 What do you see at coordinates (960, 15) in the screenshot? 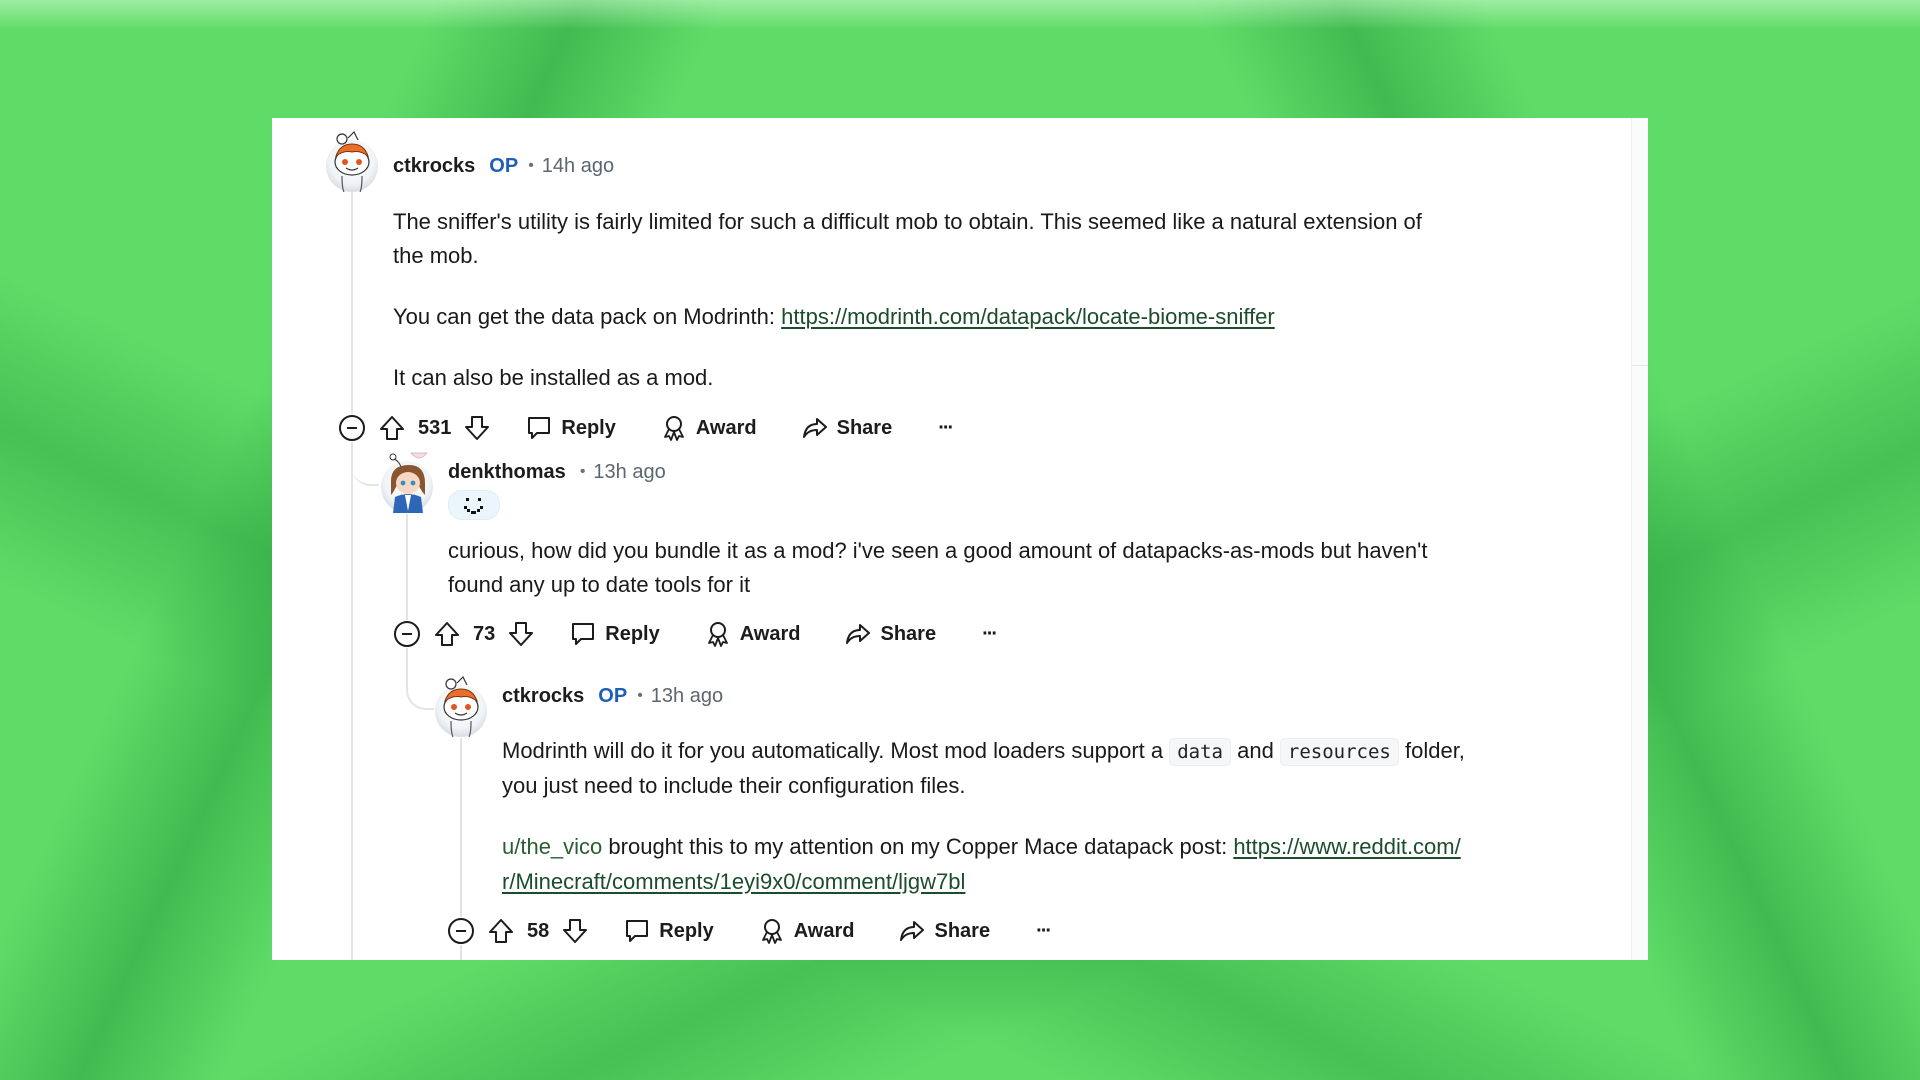
I see `background-glow` at bounding box center [960, 15].